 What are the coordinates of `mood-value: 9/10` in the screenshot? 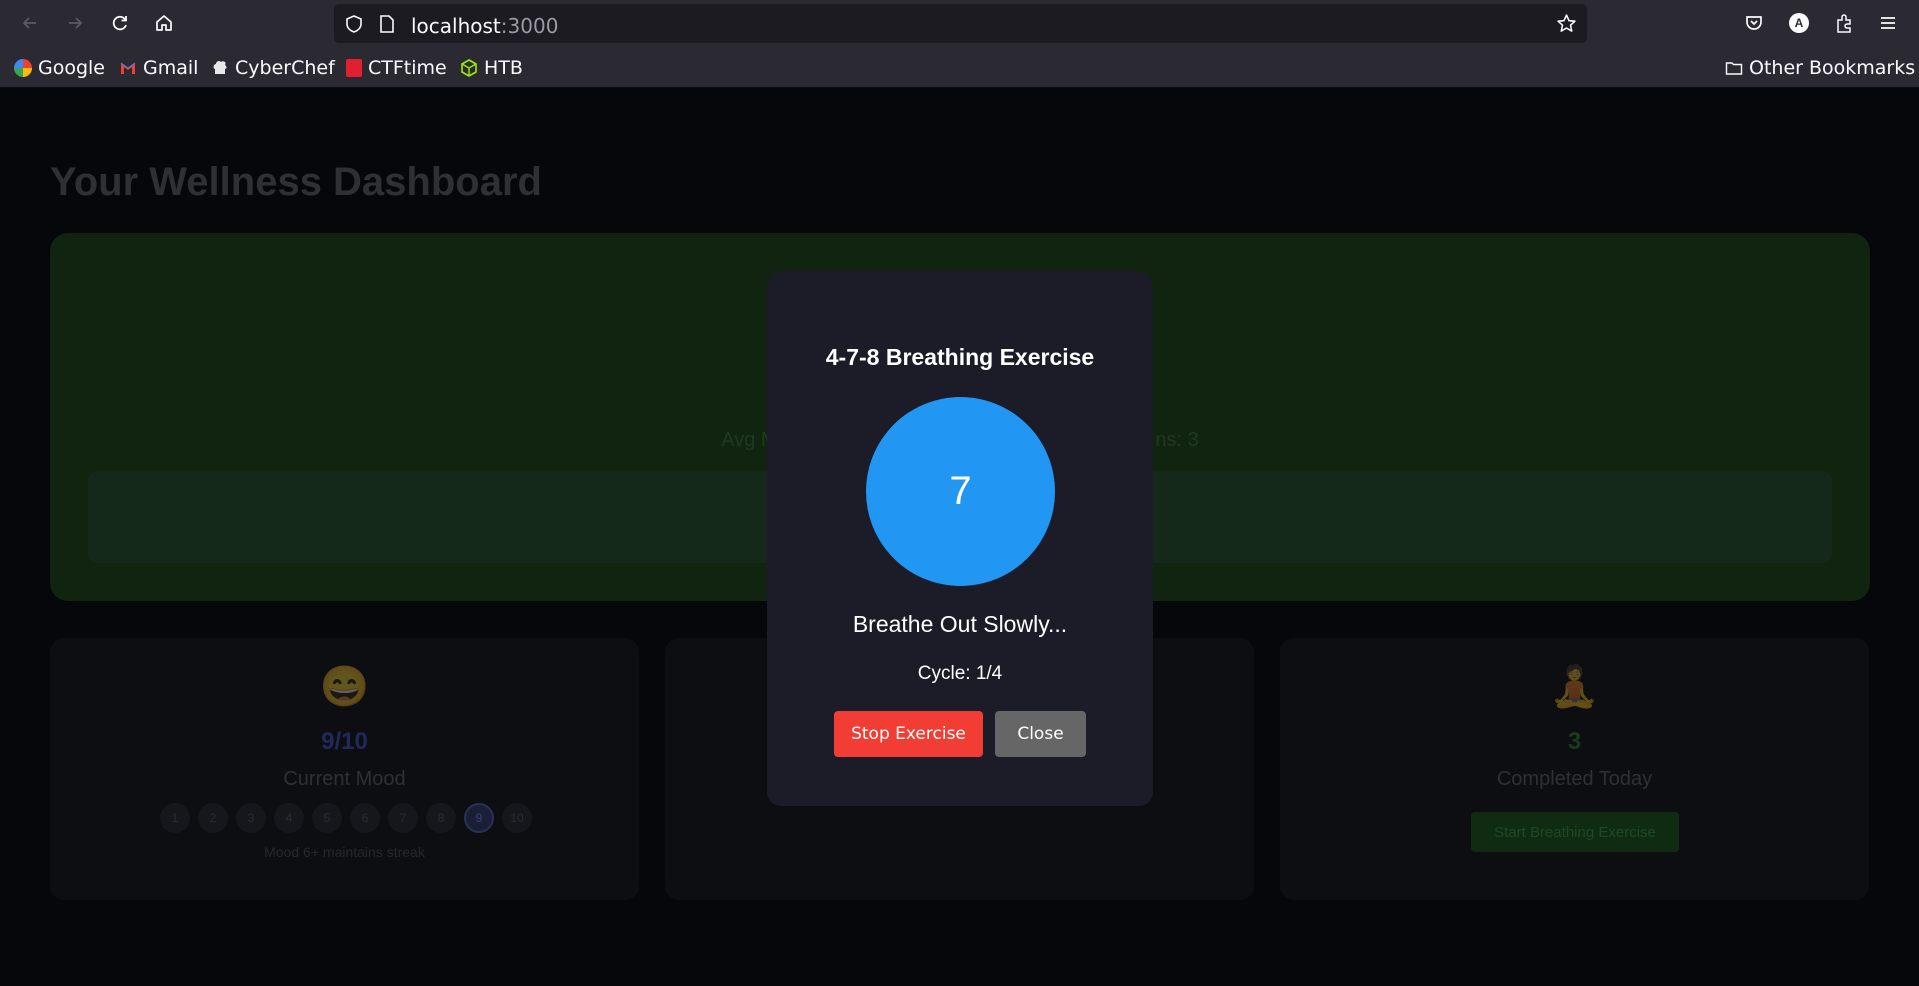 It's located at (344, 741).